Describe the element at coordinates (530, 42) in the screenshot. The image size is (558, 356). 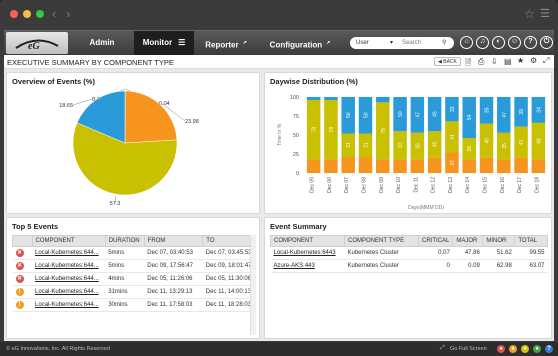
I see `help-icon: ?` at that location.